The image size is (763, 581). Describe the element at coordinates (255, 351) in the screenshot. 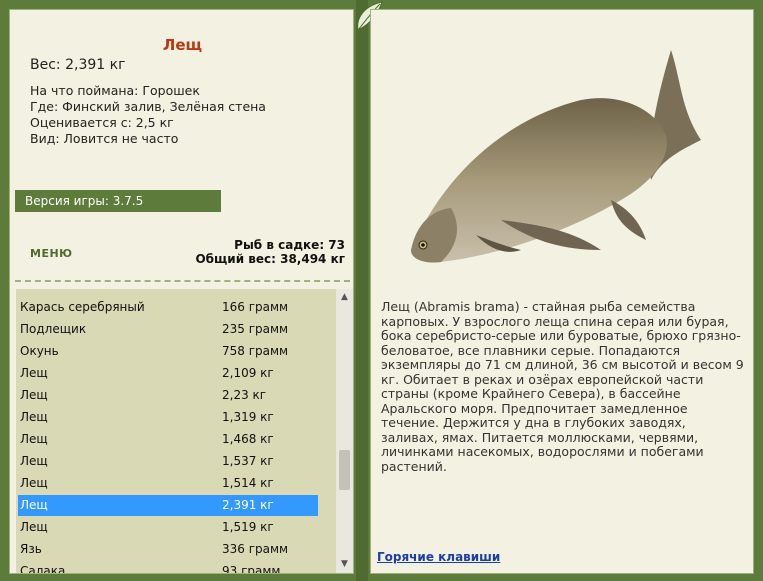

I see `fish-weight-cell: 758 грамм` at that location.